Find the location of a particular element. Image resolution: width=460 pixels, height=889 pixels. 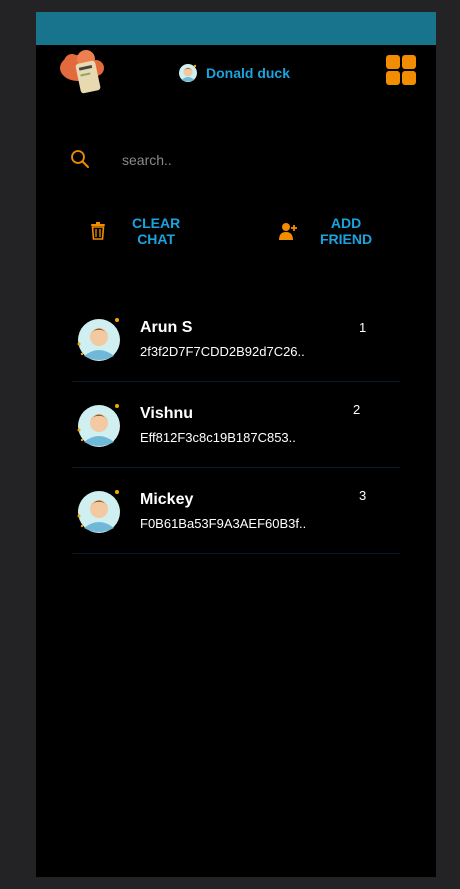

friend-address: 2f3f2D7F7CDD2B92d7C26.. is located at coordinates (222, 351).